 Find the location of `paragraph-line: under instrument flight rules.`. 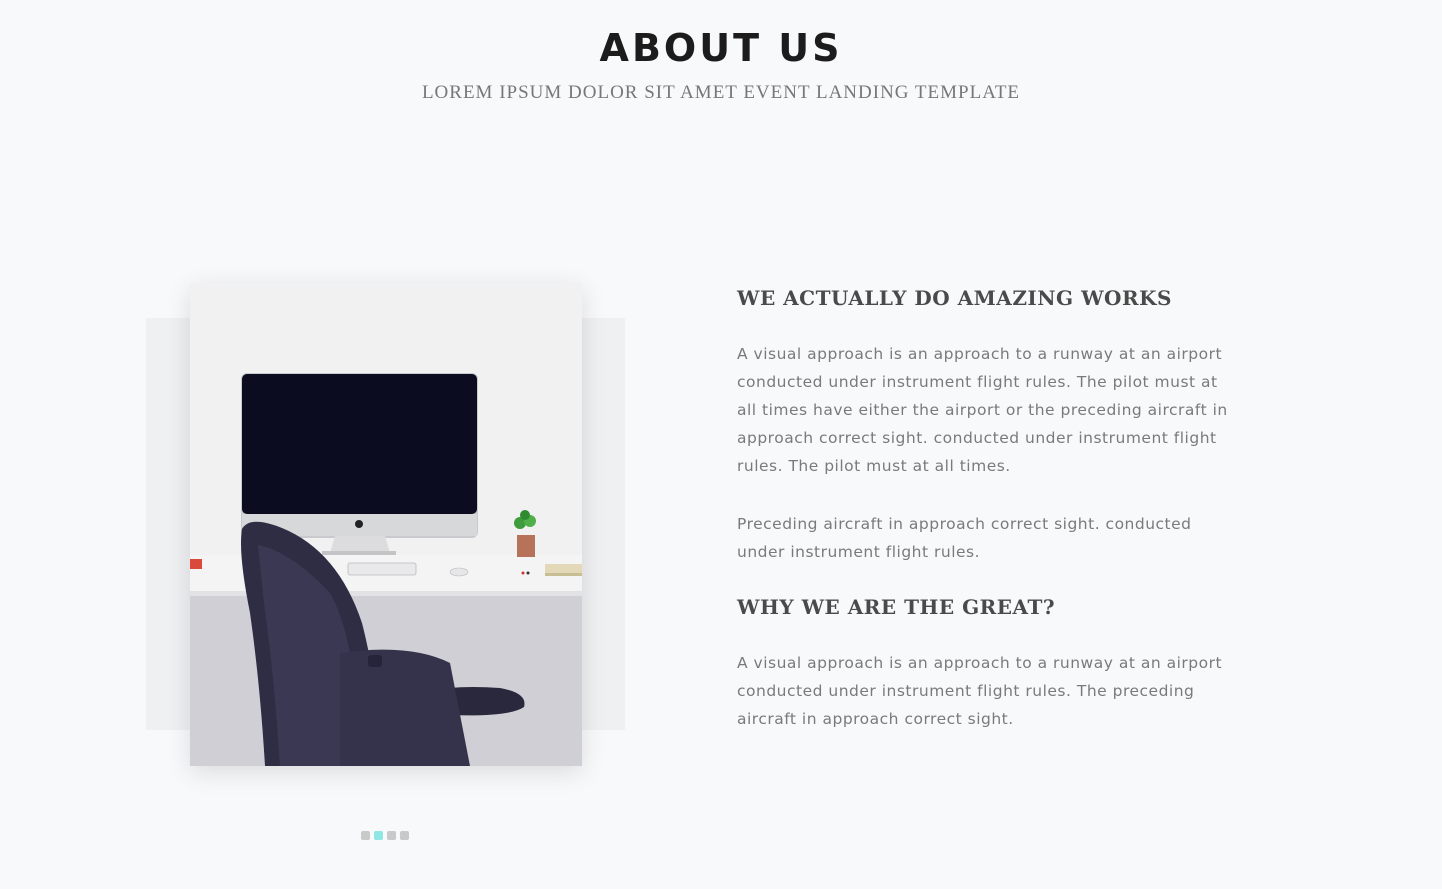

paragraph-line: under instrument flight rules. is located at coordinates (859, 552).